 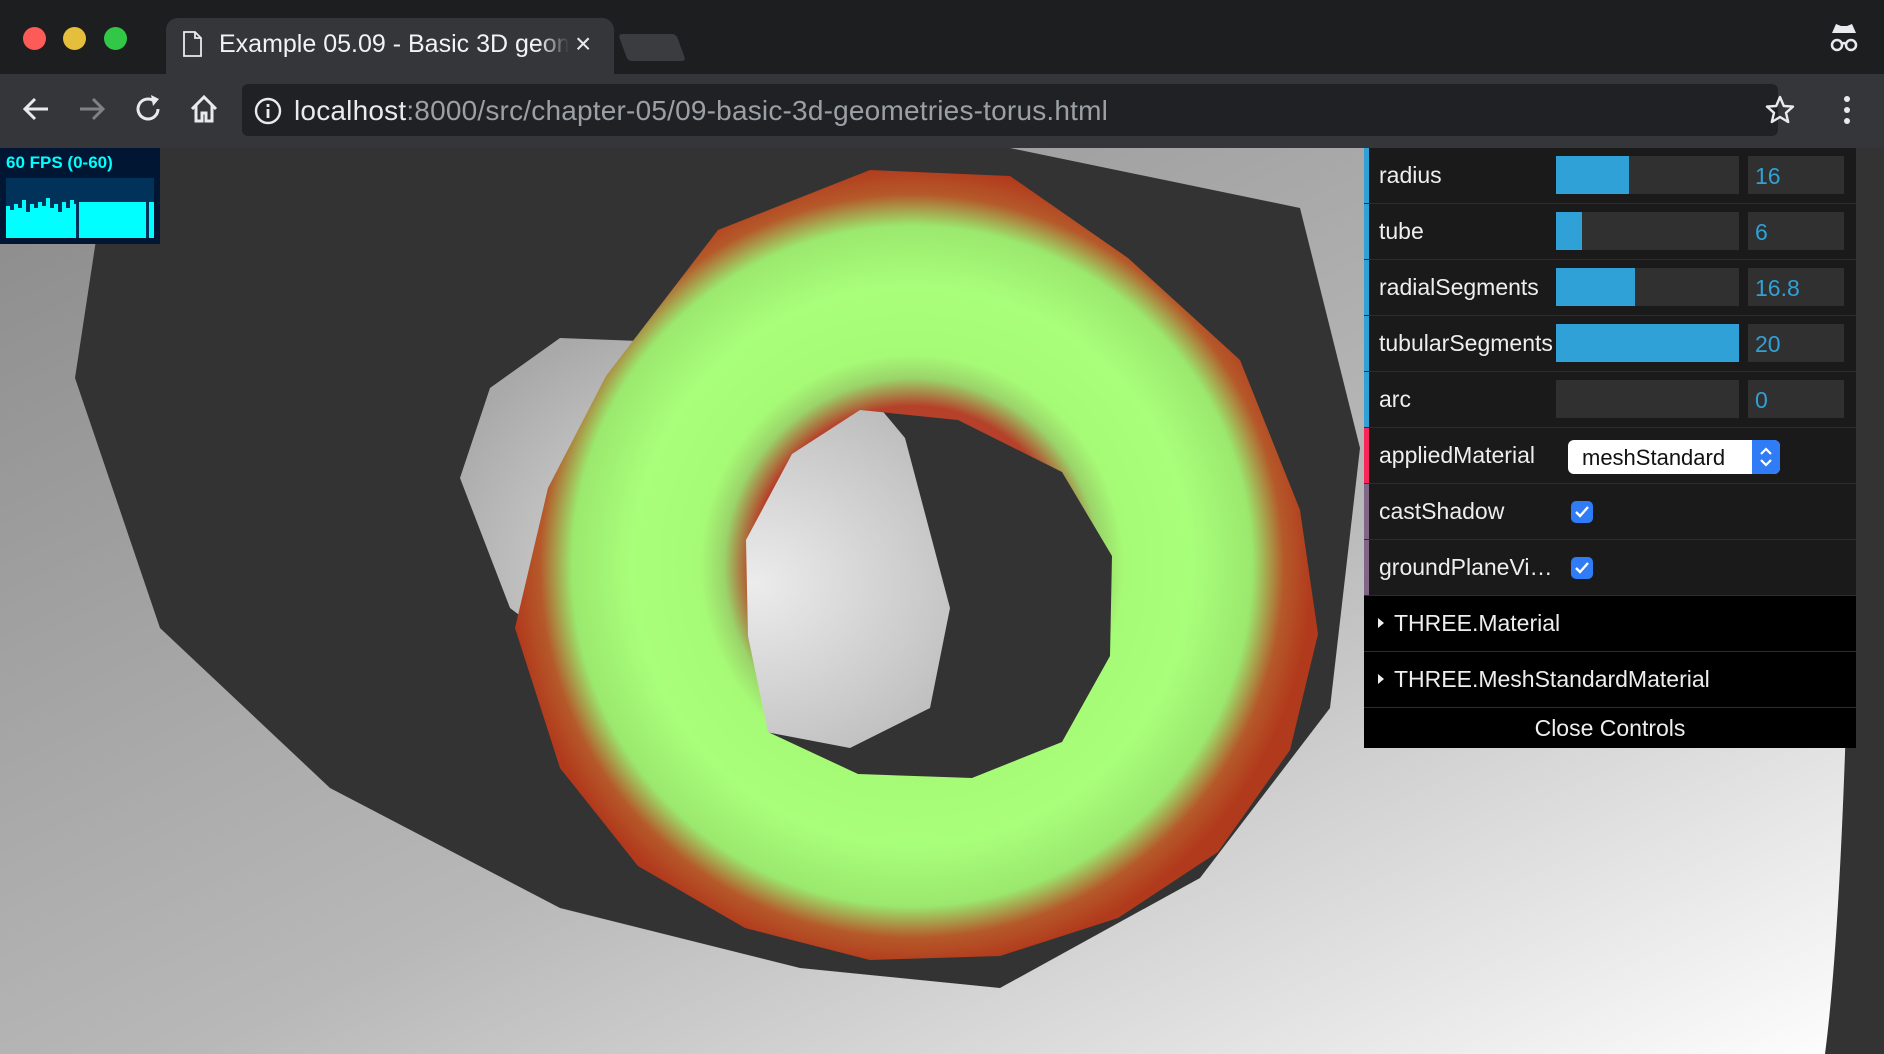 I want to click on tubular-segments-slider-fill, so click(x=1647, y=343).